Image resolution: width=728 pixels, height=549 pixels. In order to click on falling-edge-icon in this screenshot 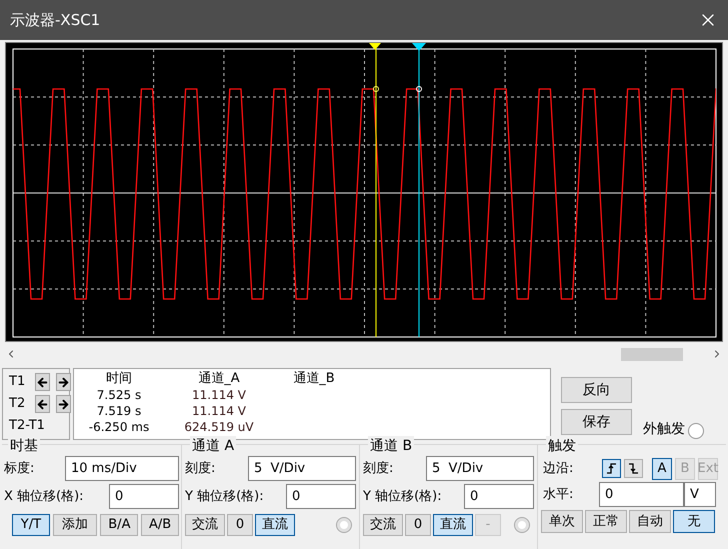, I will do `click(633, 468)`.